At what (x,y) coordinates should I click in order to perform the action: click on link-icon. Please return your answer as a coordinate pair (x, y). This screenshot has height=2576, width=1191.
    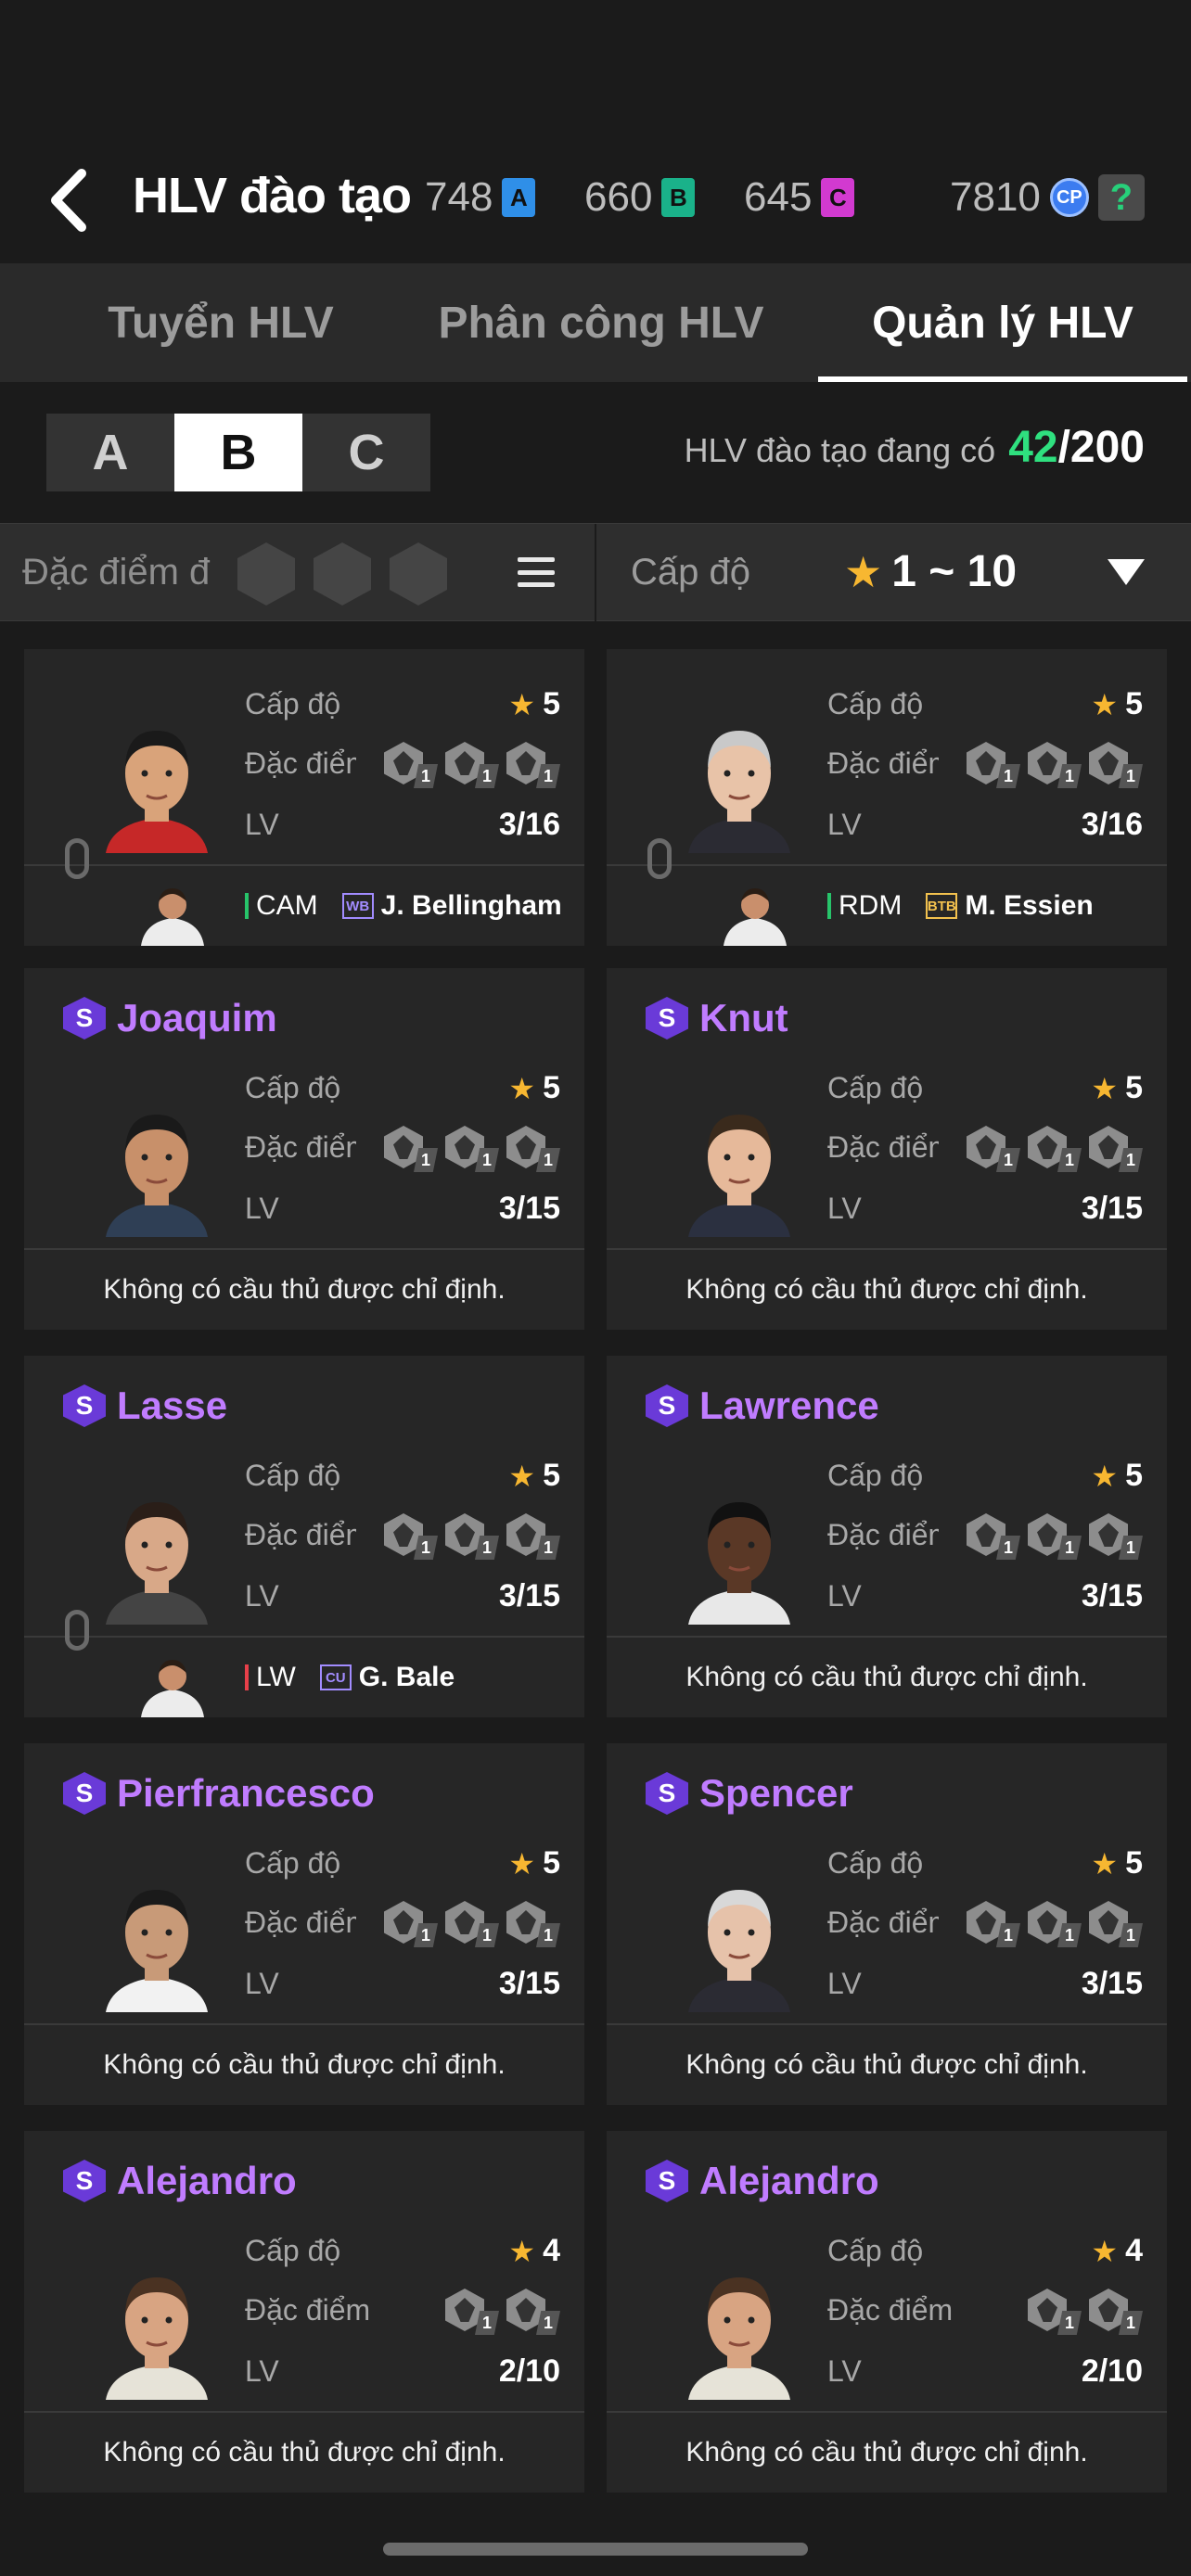
    Looking at the image, I should click on (660, 859).